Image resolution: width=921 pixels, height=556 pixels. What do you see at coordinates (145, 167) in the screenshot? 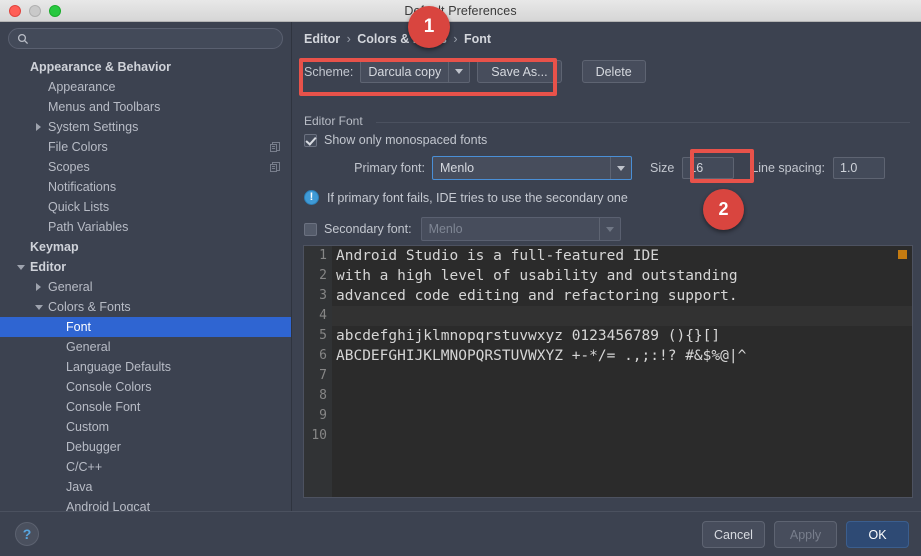
I see `sidebar-item-scopes: Scopes` at bounding box center [145, 167].